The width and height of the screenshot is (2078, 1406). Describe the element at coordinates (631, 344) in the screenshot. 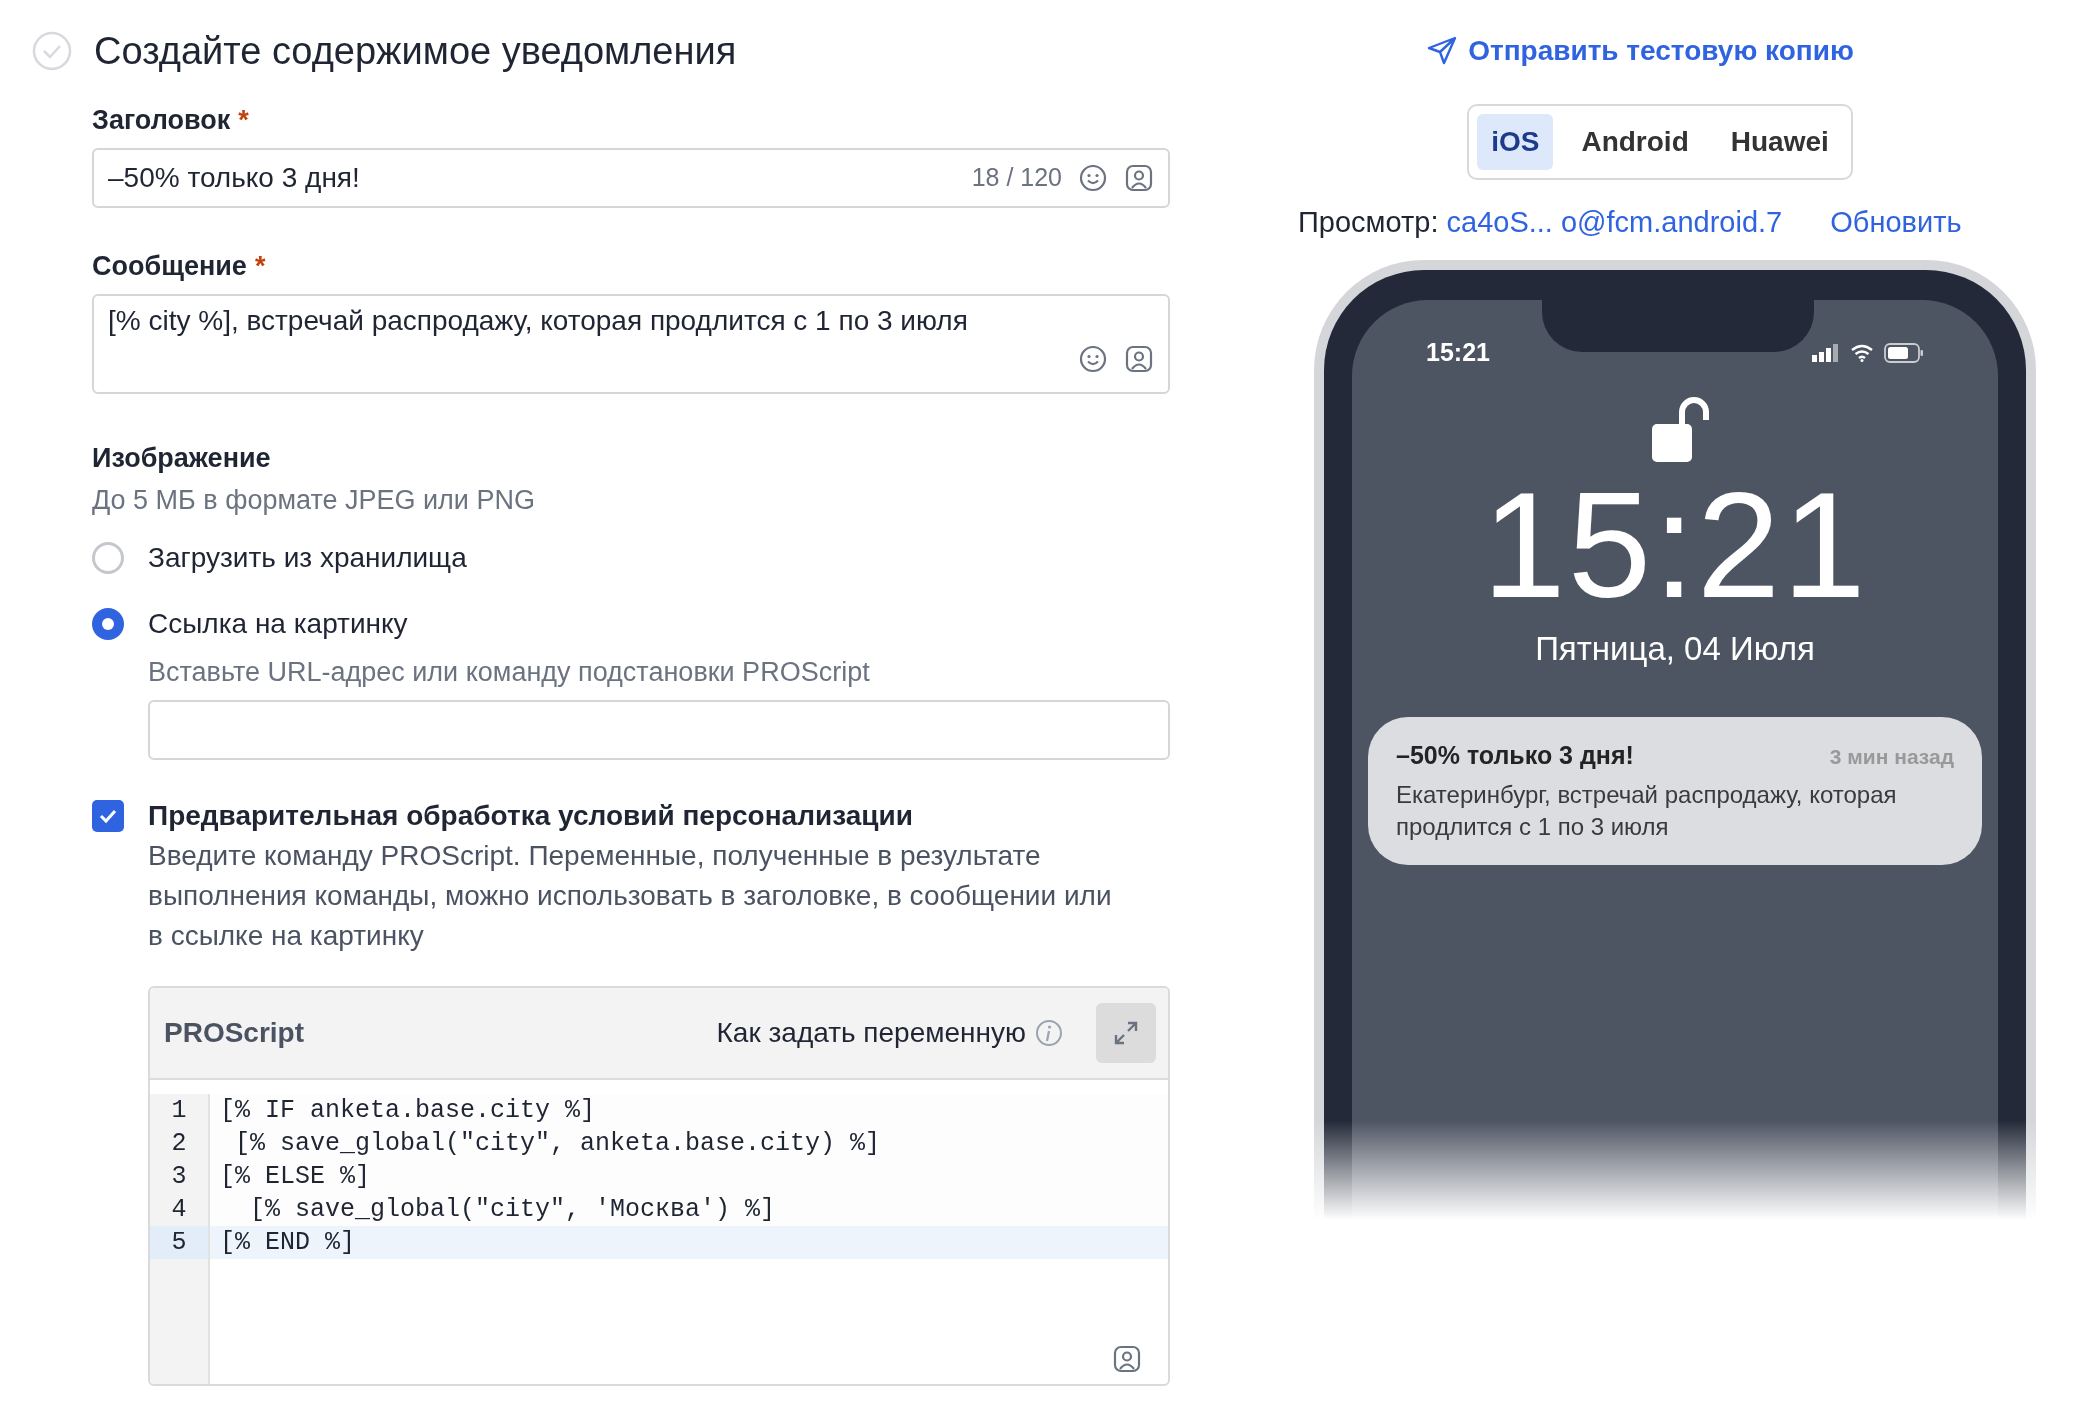

I see `message-input-field: [% city %], встречай распродажу, которая продлится с 1 по 3 июля` at that location.